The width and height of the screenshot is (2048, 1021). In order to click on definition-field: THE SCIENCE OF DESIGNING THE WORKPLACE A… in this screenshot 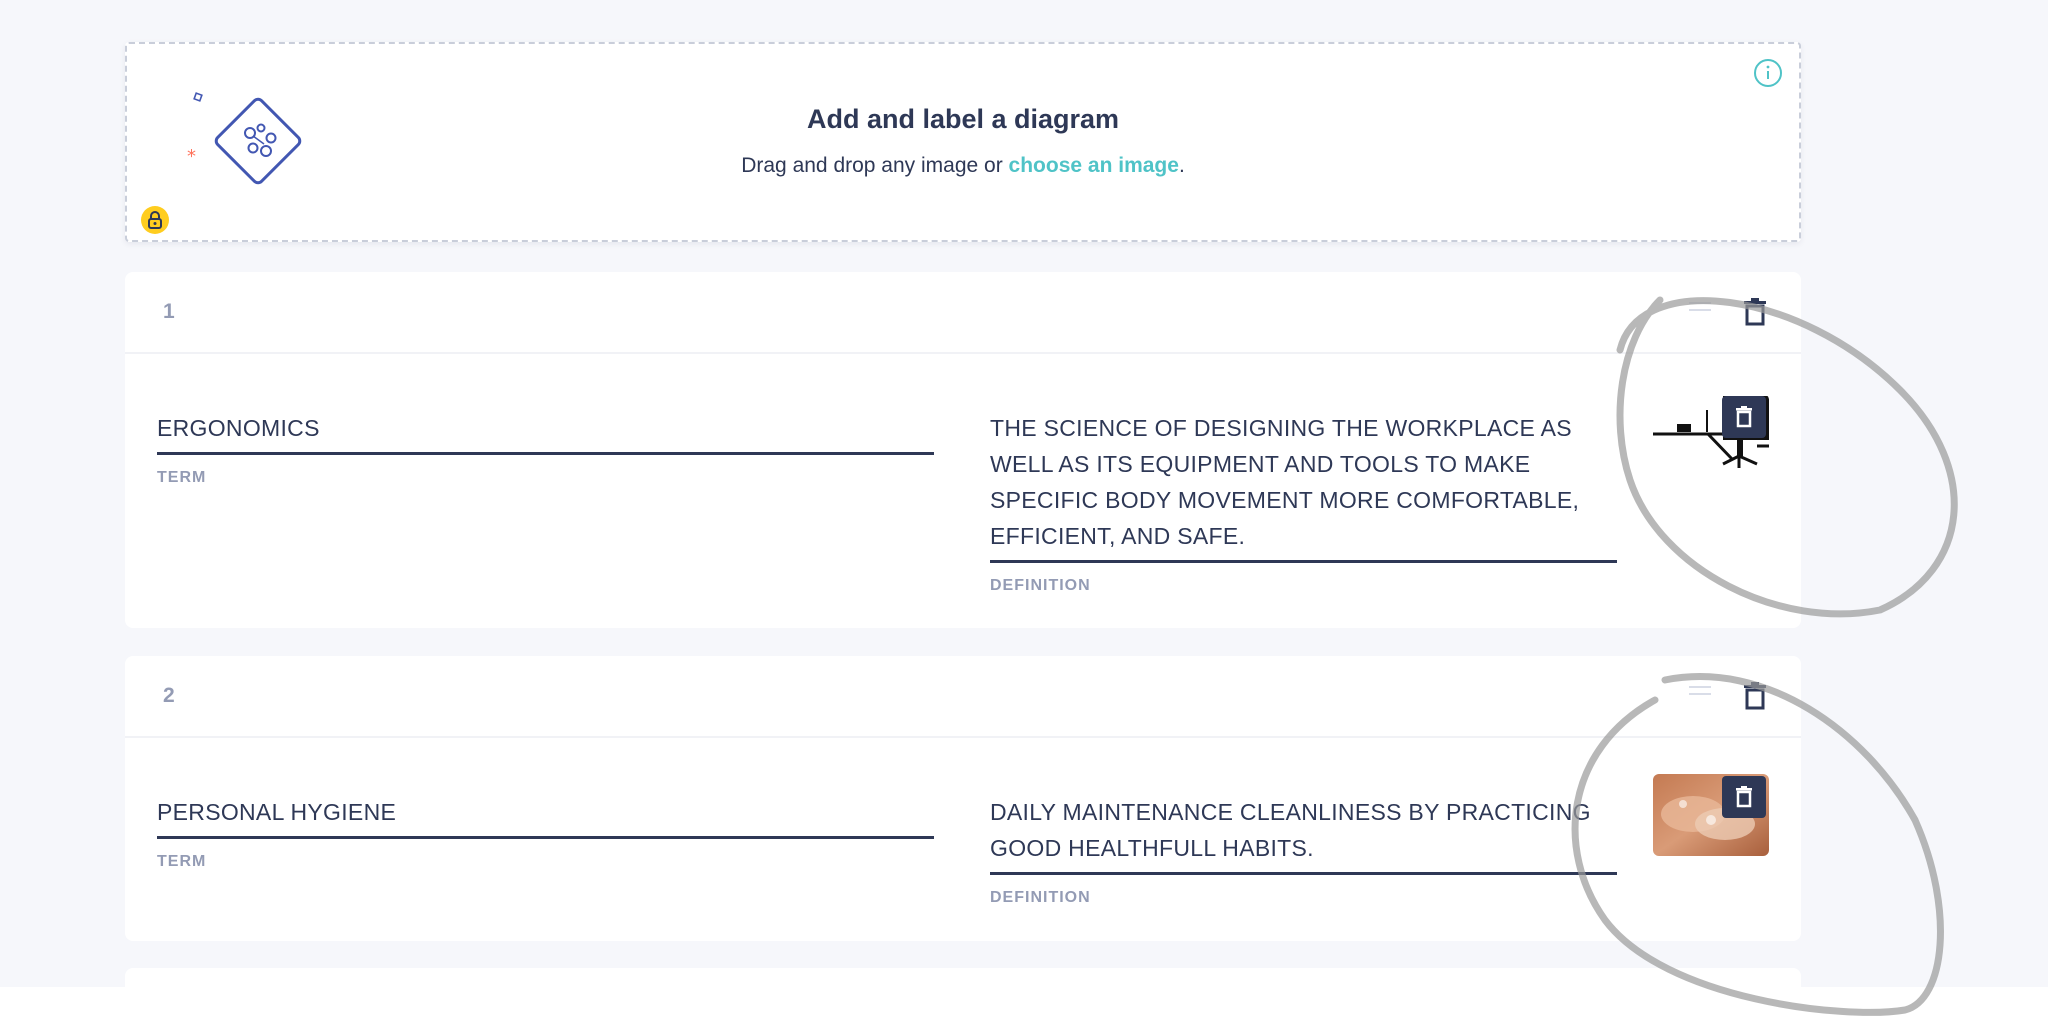, I will do `click(1303, 502)`.